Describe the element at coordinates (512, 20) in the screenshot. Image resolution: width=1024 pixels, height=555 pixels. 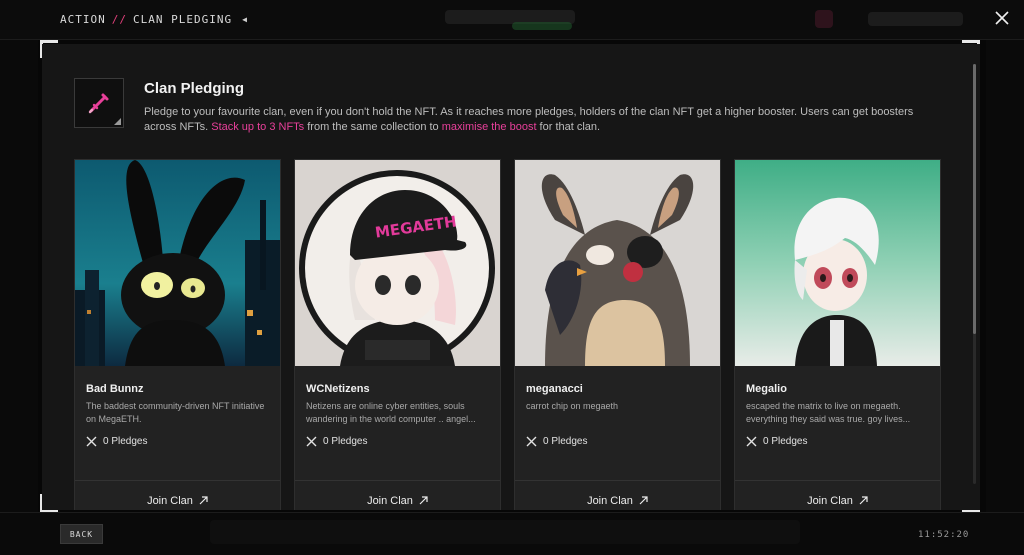
I see `top-bar: ACTION // CLAN PLEDGING ◀` at that location.